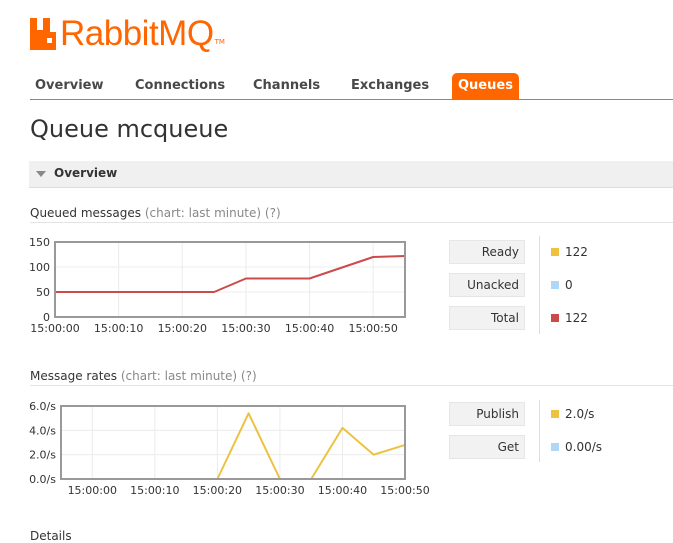 This screenshot has height=543, width=673. What do you see at coordinates (180, 86) in the screenshot?
I see `tab-connections: Connections` at bounding box center [180, 86].